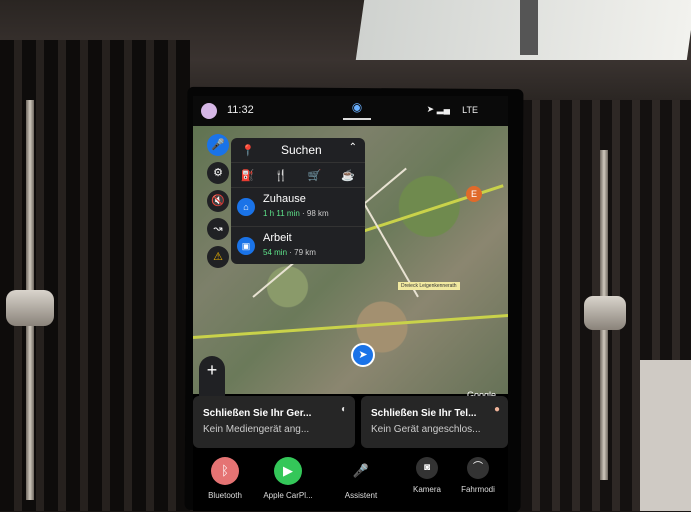  Describe the element at coordinates (470, 110) in the screenshot. I see `network-type: LTE` at that location.